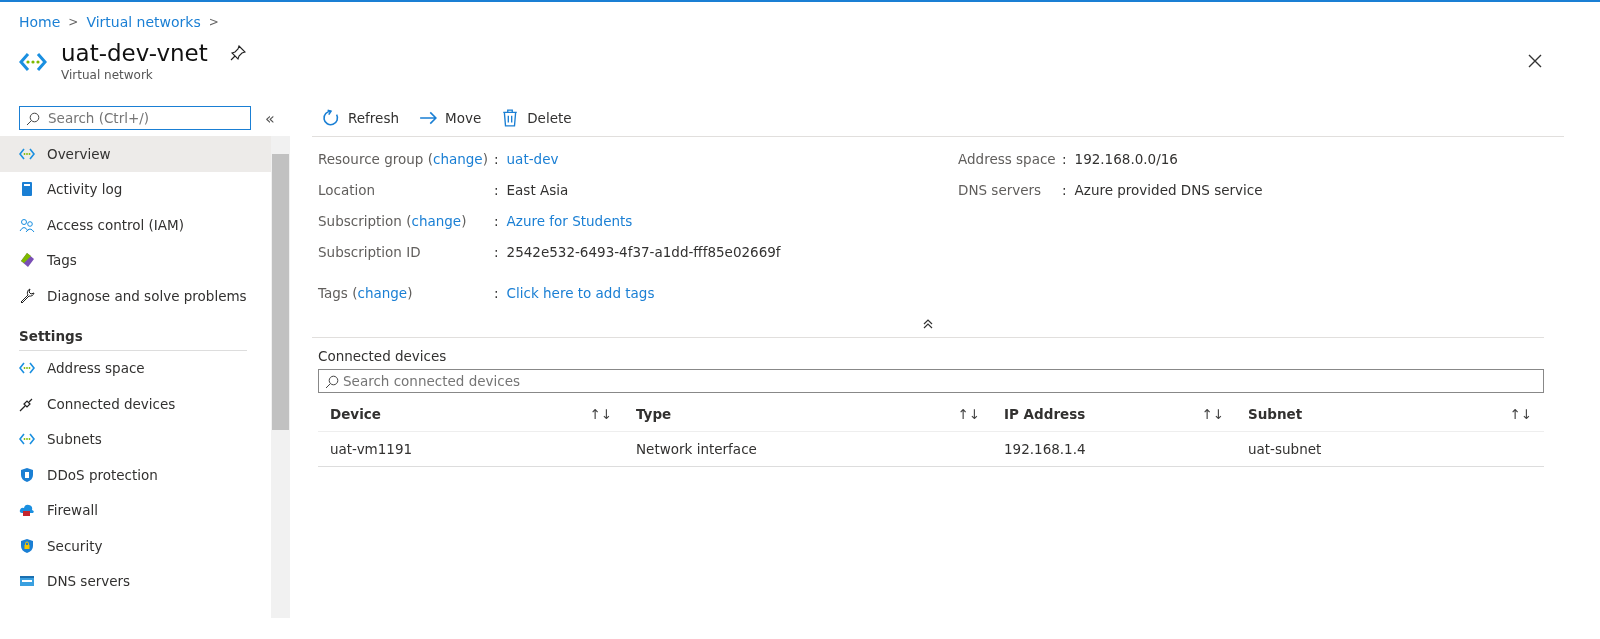 The image size is (1600, 639). What do you see at coordinates (280, 377) in the screenshot?
I see `scrollbar` at bounding box center [280, 377].